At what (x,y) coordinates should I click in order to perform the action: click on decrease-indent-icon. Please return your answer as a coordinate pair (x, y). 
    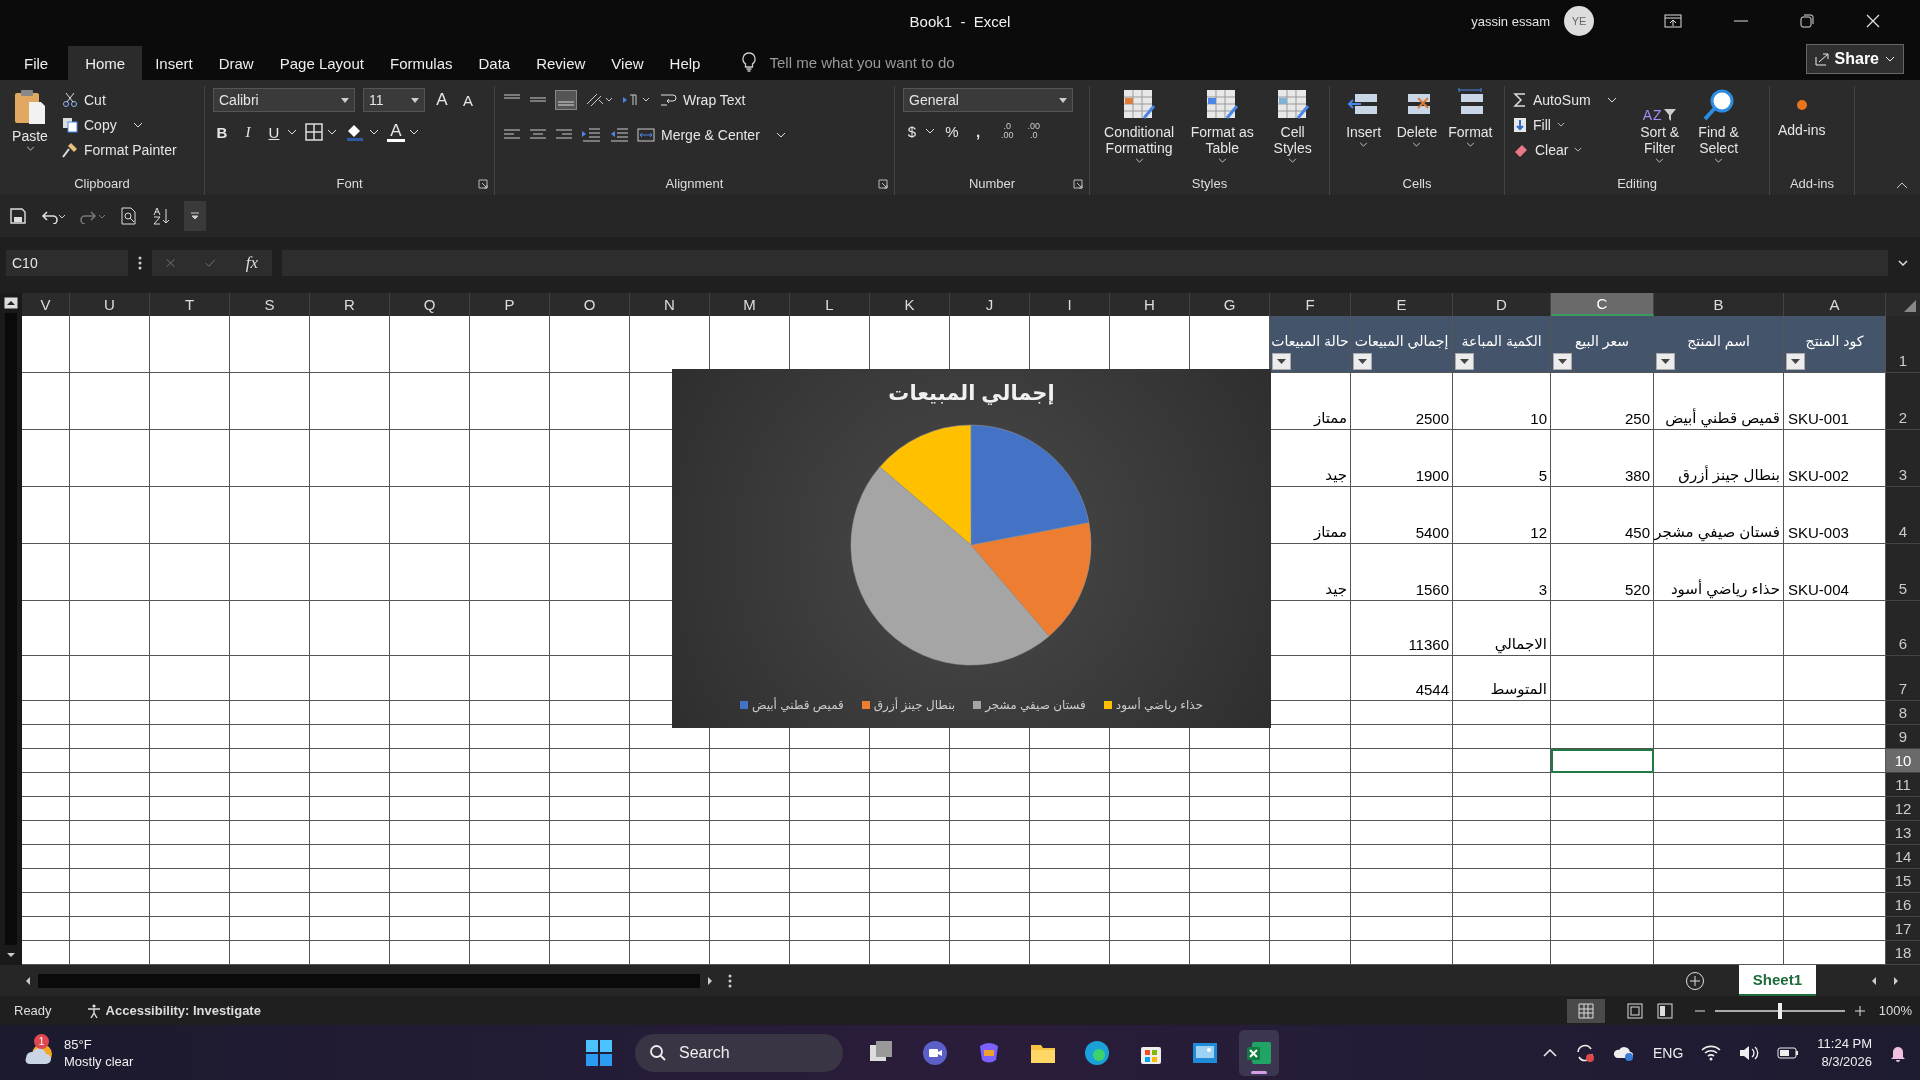
    Looking at the image, I should click on (619, 134).